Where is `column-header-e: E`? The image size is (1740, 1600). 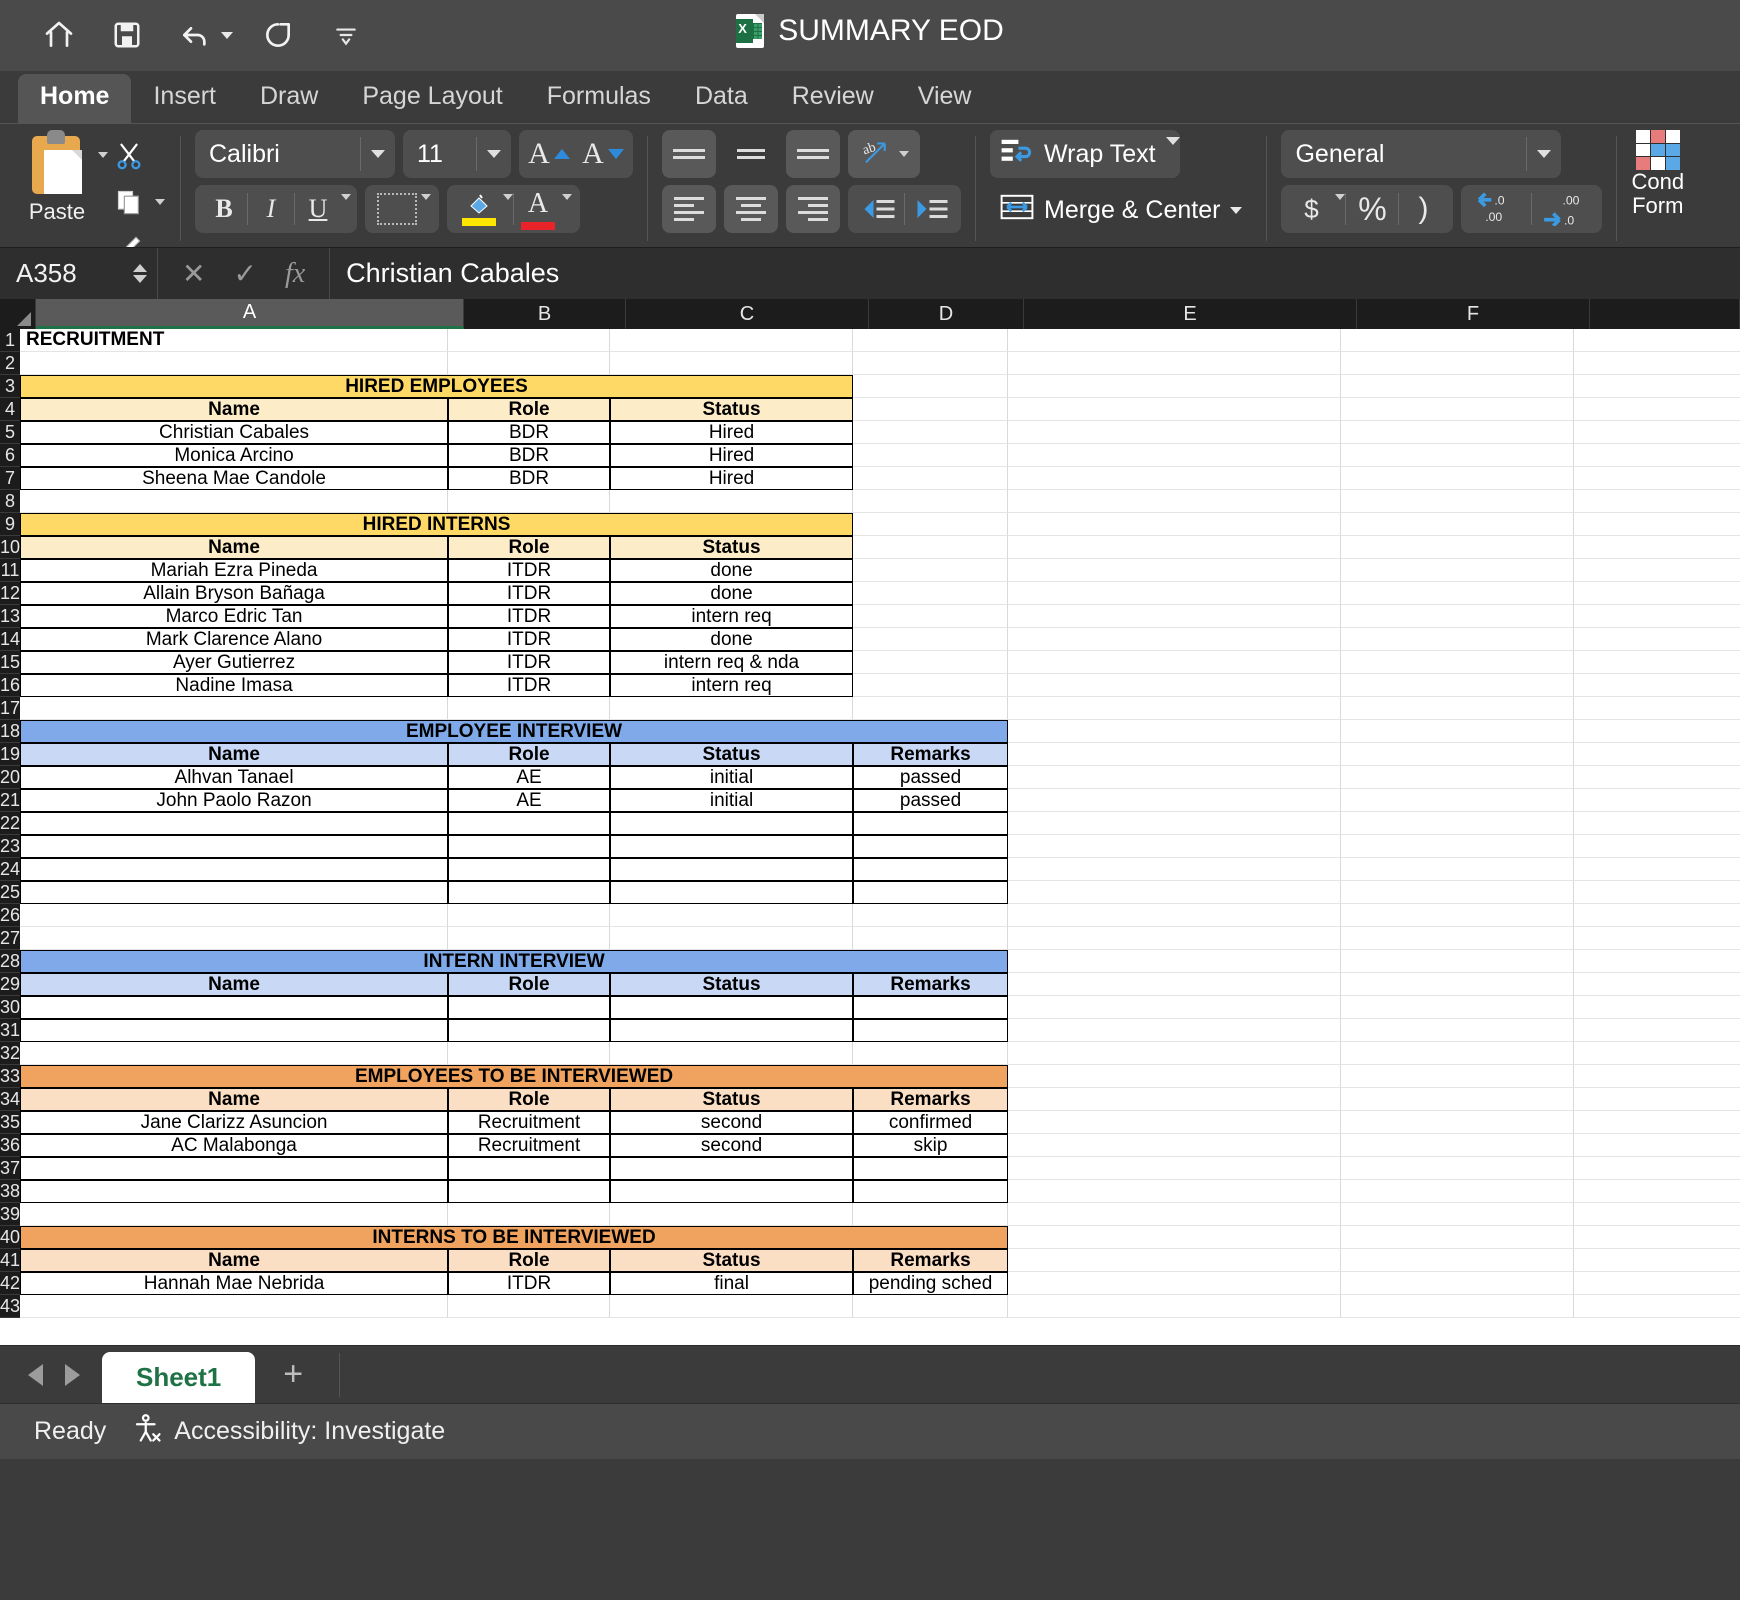
column-header-e: E is located at coordinates (1190, 314).